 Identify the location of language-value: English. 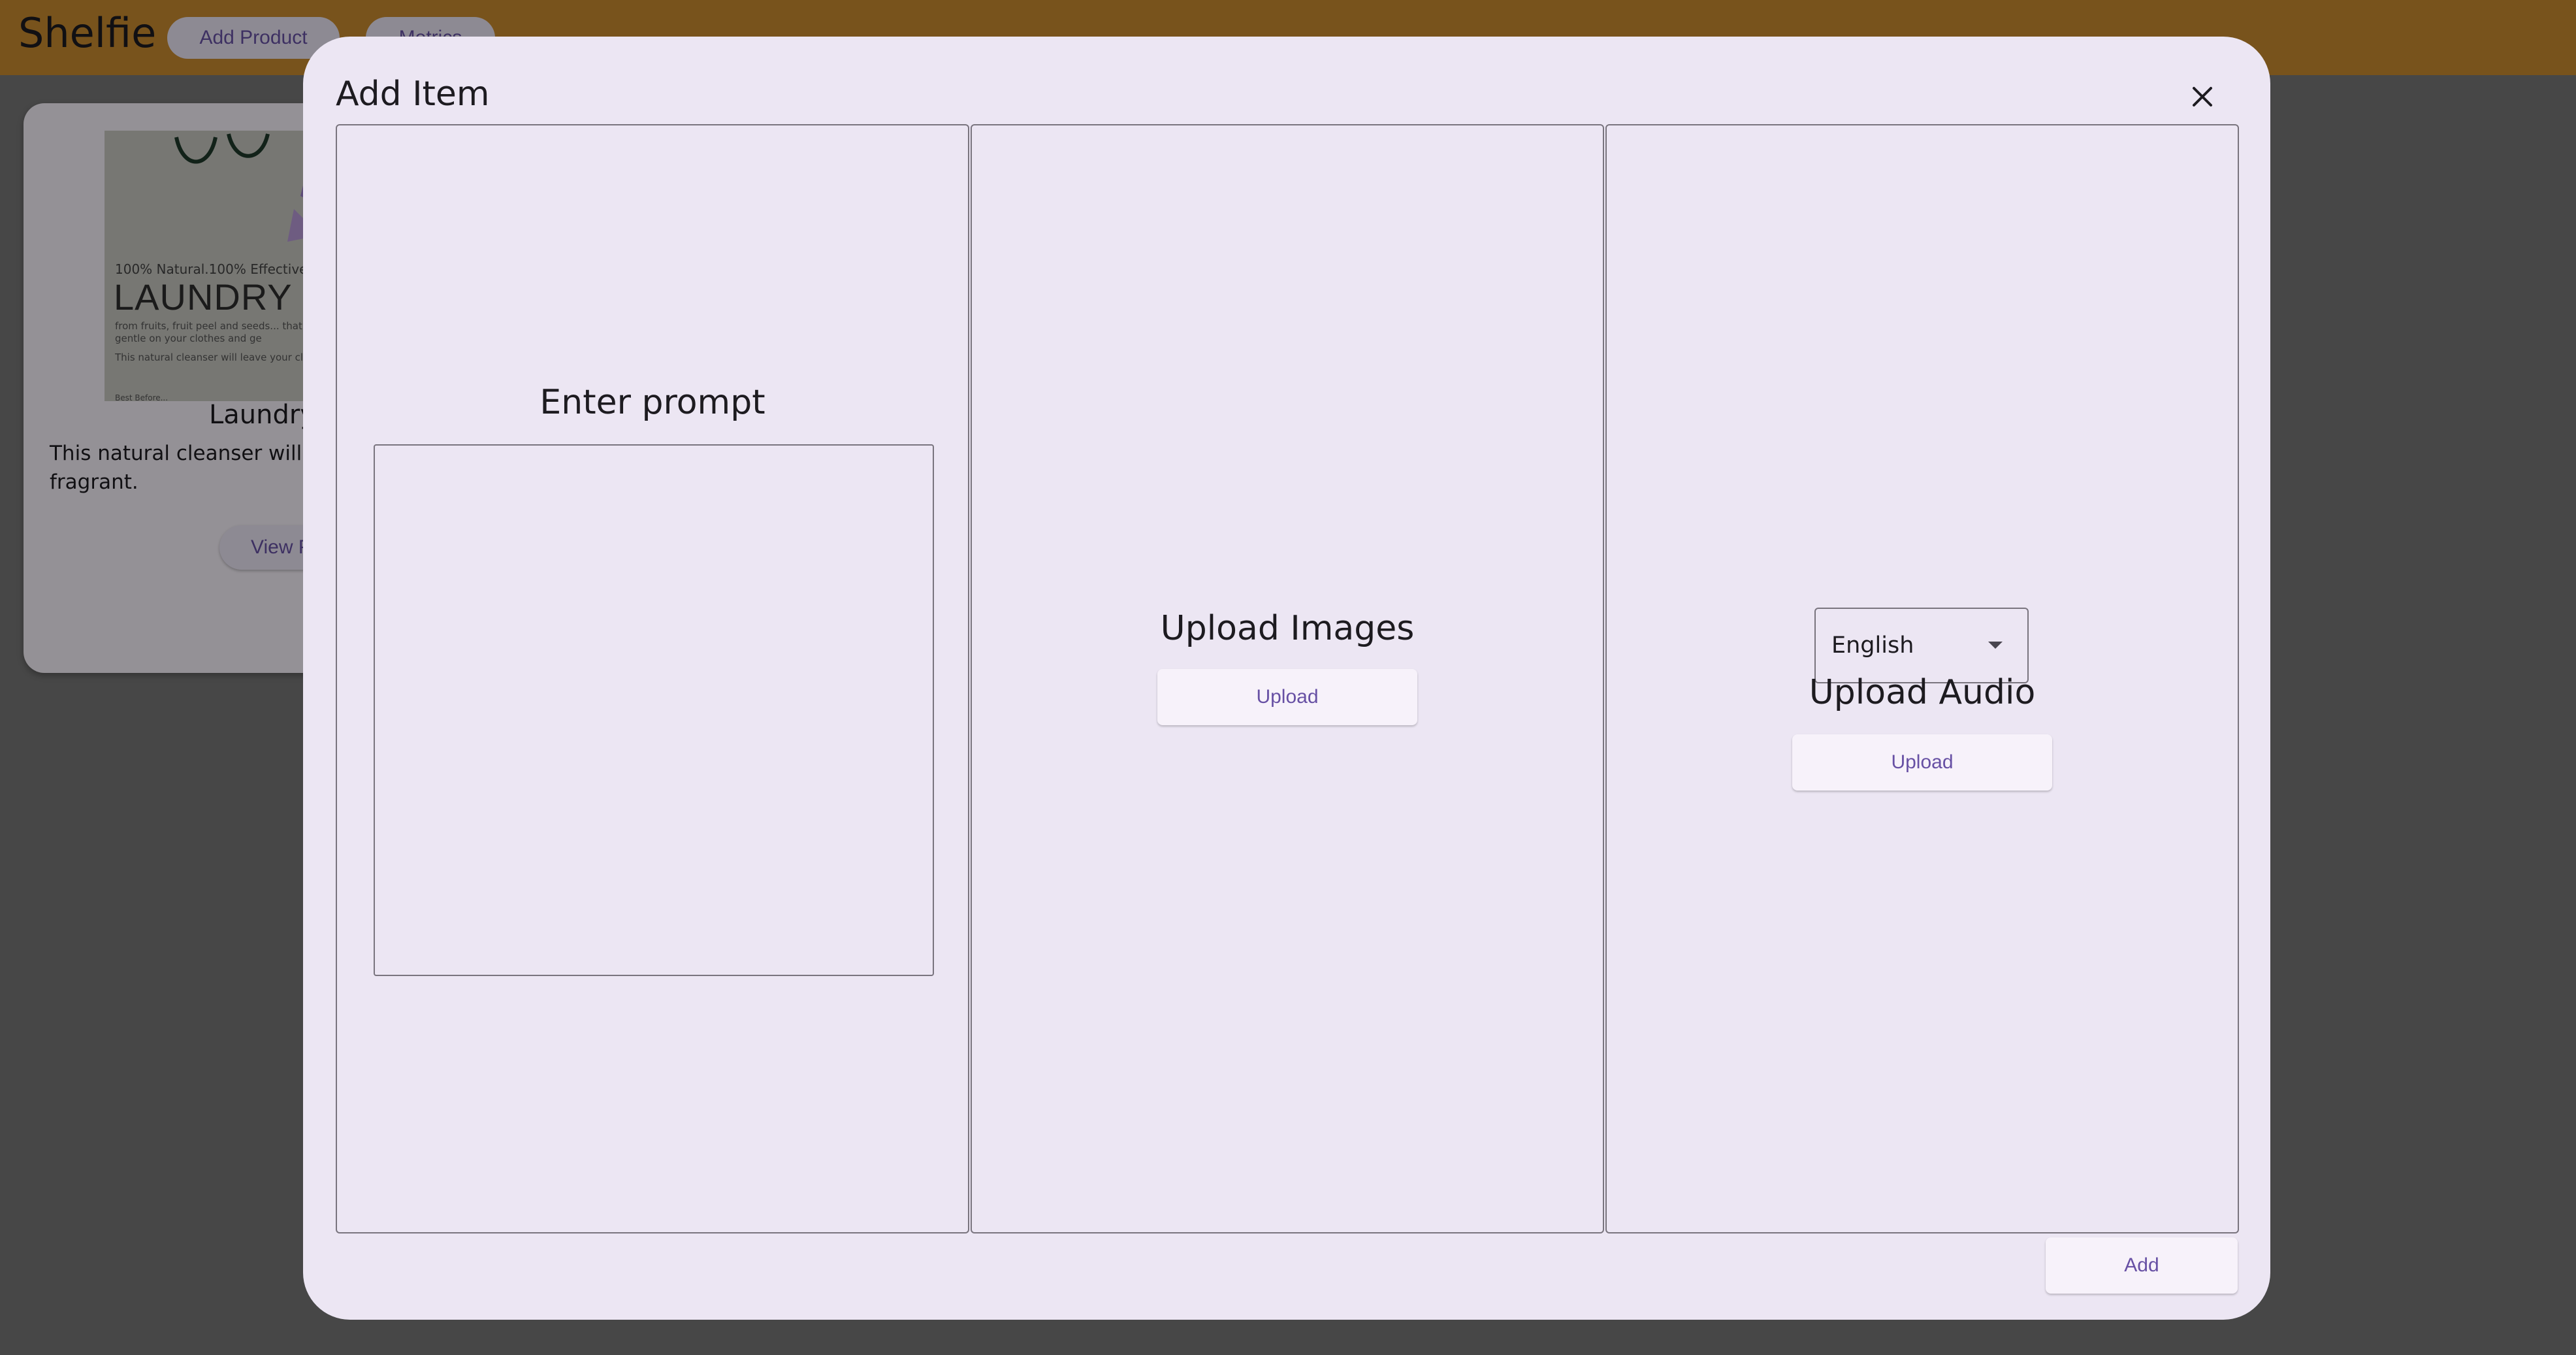
(1872, 645).